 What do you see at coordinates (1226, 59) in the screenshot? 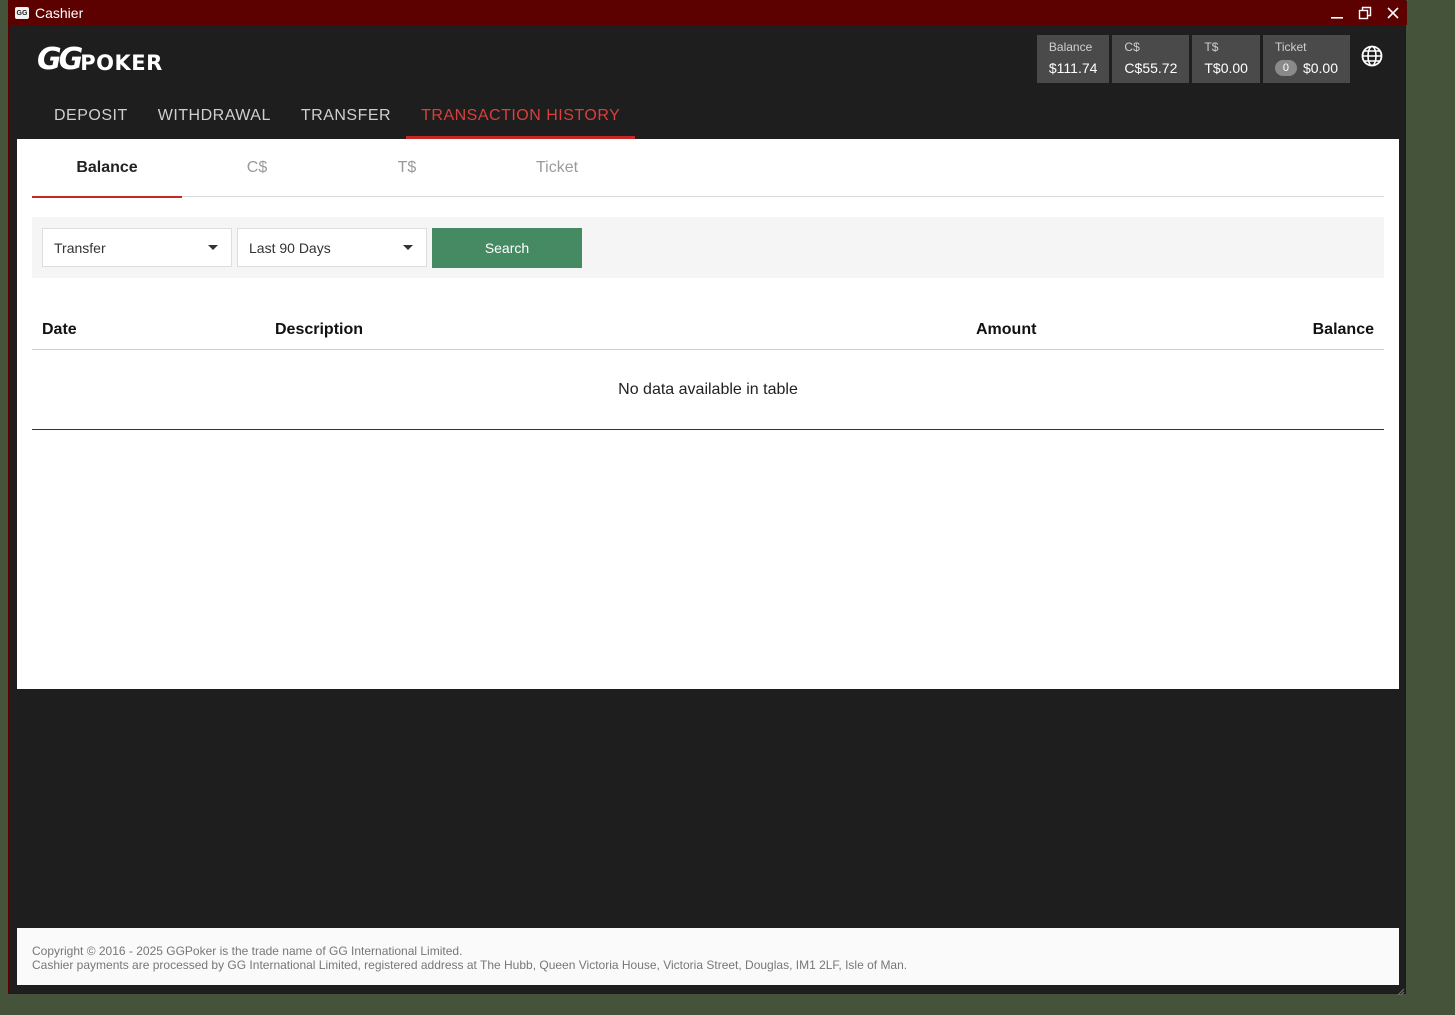
I see `wallet-tdollar: T$ T$0.00` at bounding box center [1226, 59].